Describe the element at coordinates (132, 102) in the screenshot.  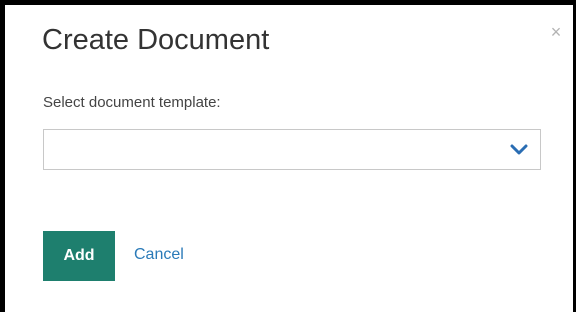
I see `template-field-label: Select document template:` at that location.